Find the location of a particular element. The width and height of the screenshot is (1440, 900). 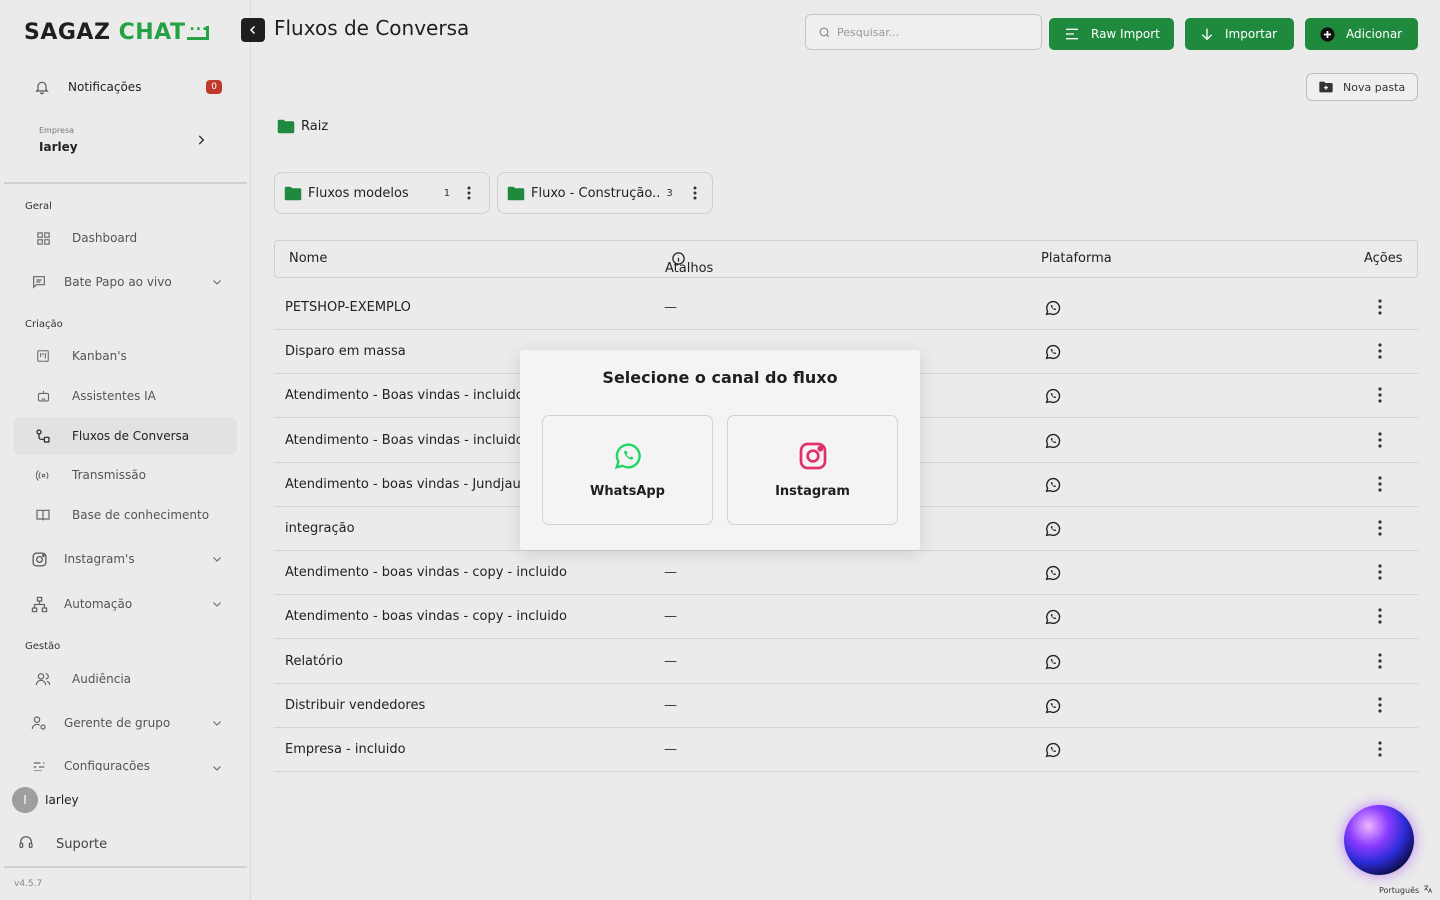

sidebar-item-live-chat: Bate Papo ao vivo is located at coordinates (125, 282).